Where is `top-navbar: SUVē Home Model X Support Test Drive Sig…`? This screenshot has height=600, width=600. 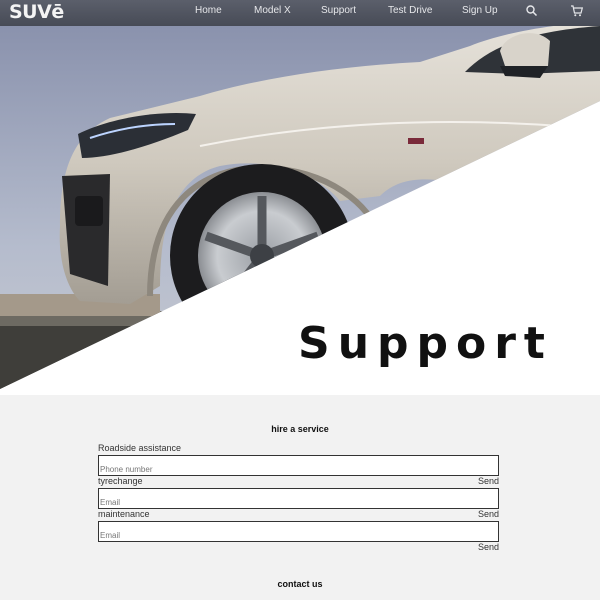
top-navbar: SUVē Home Model X Support Test Drive Sig… is located at coordinates (300, 13).